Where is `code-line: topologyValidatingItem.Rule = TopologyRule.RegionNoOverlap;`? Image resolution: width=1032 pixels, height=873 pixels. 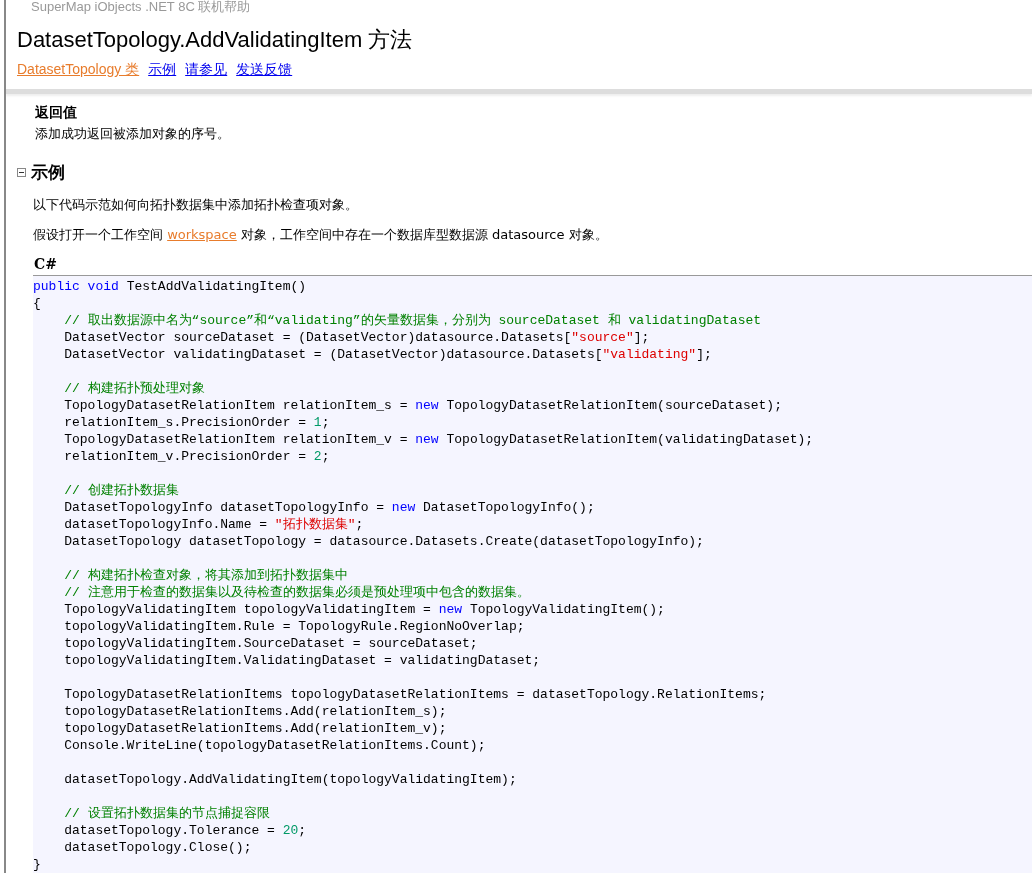 code-line: topologyValidatingItem.Rule = TopologyRule.RegionNoOverlap; is located at coordinates (294, 626).